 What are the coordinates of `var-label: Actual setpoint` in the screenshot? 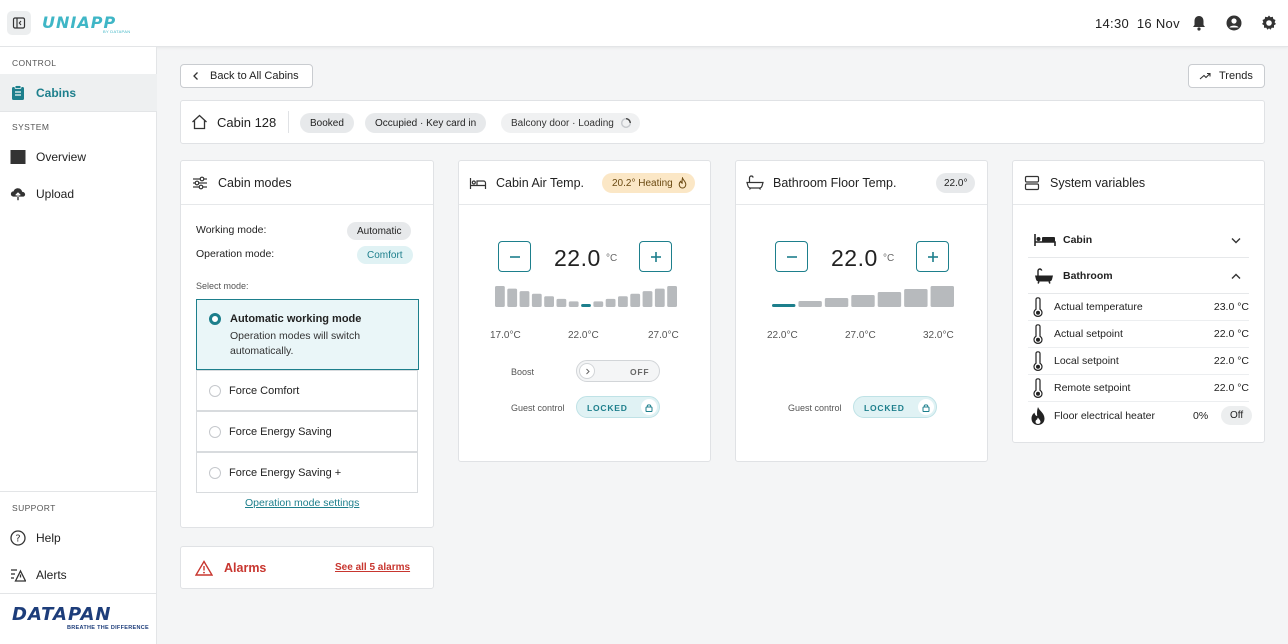 It's located at (1088, 334).